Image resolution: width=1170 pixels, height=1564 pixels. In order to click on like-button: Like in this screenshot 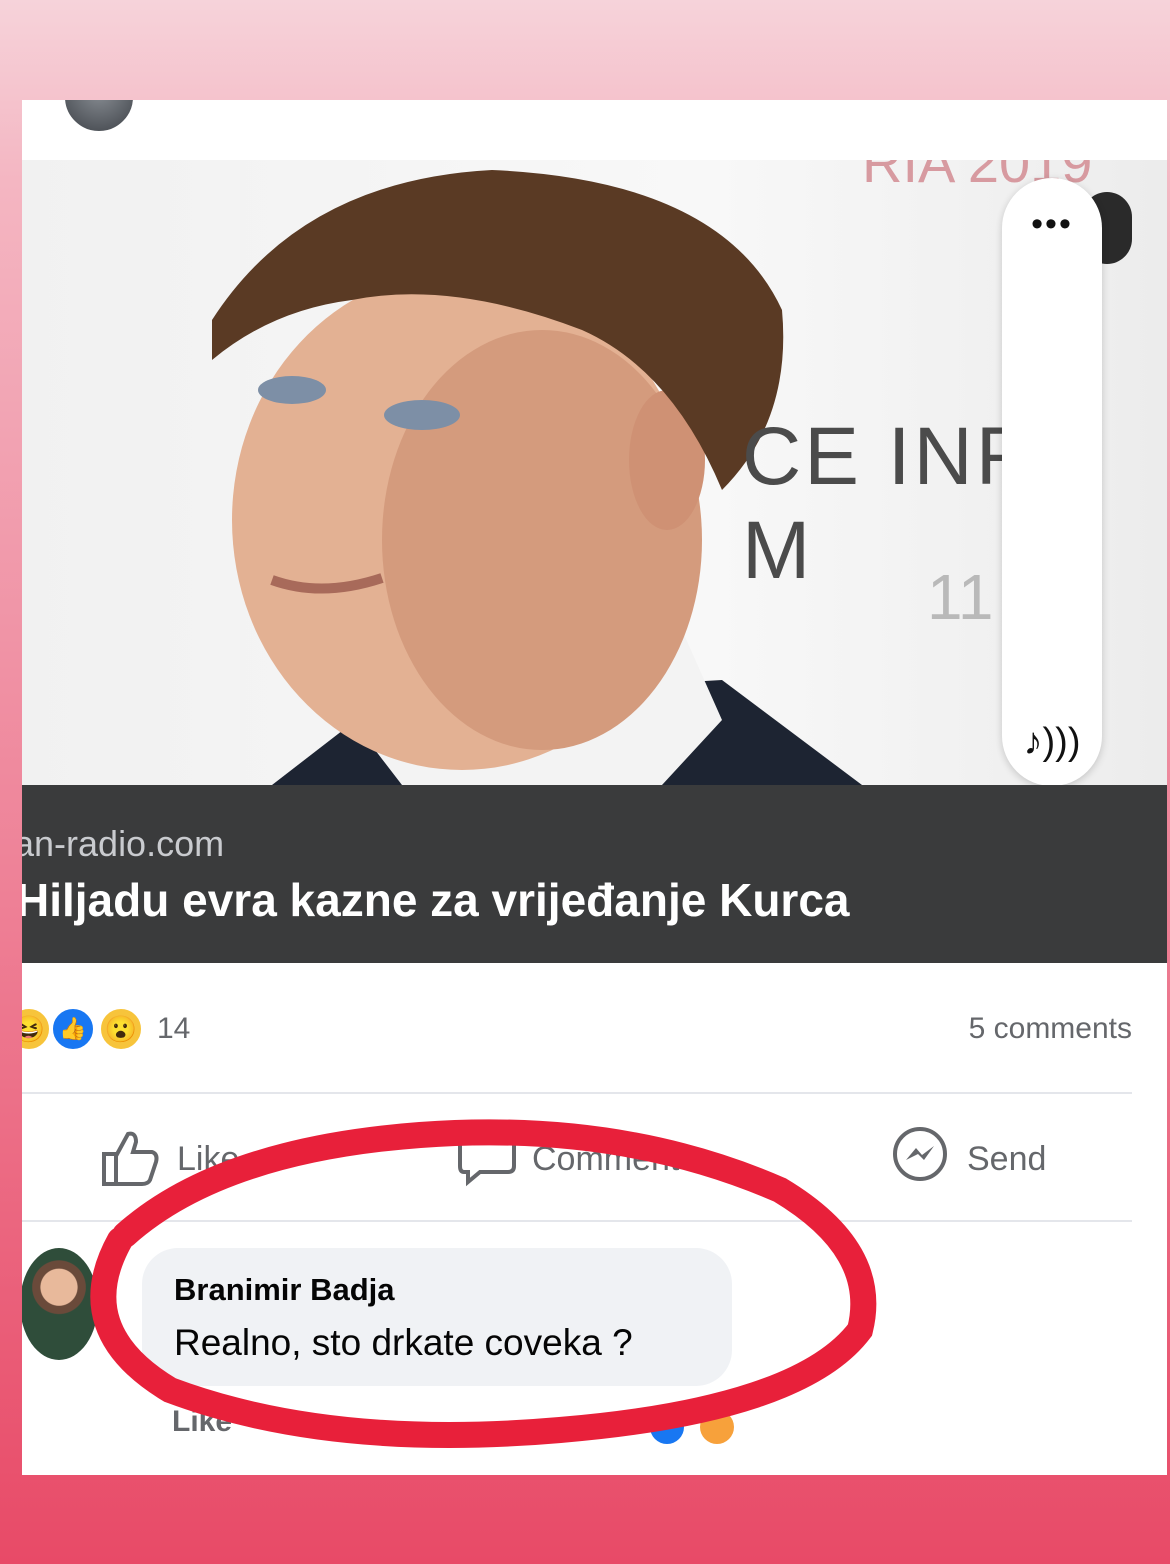, I will do `click(208, 1159)`.